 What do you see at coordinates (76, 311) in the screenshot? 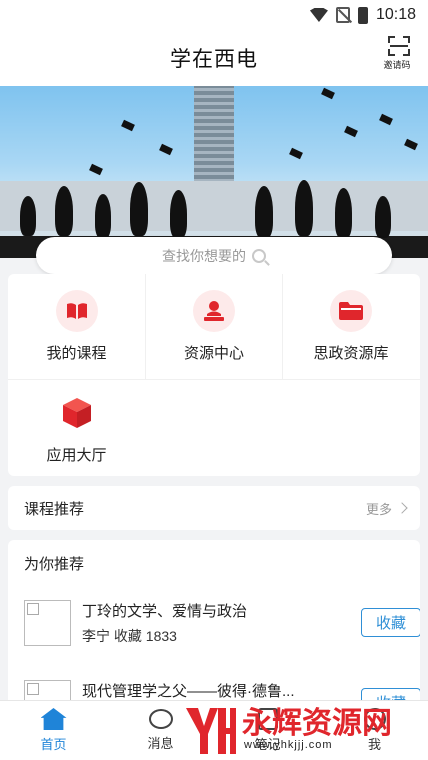
I see `book-icon` at bounding box center [76, 311].